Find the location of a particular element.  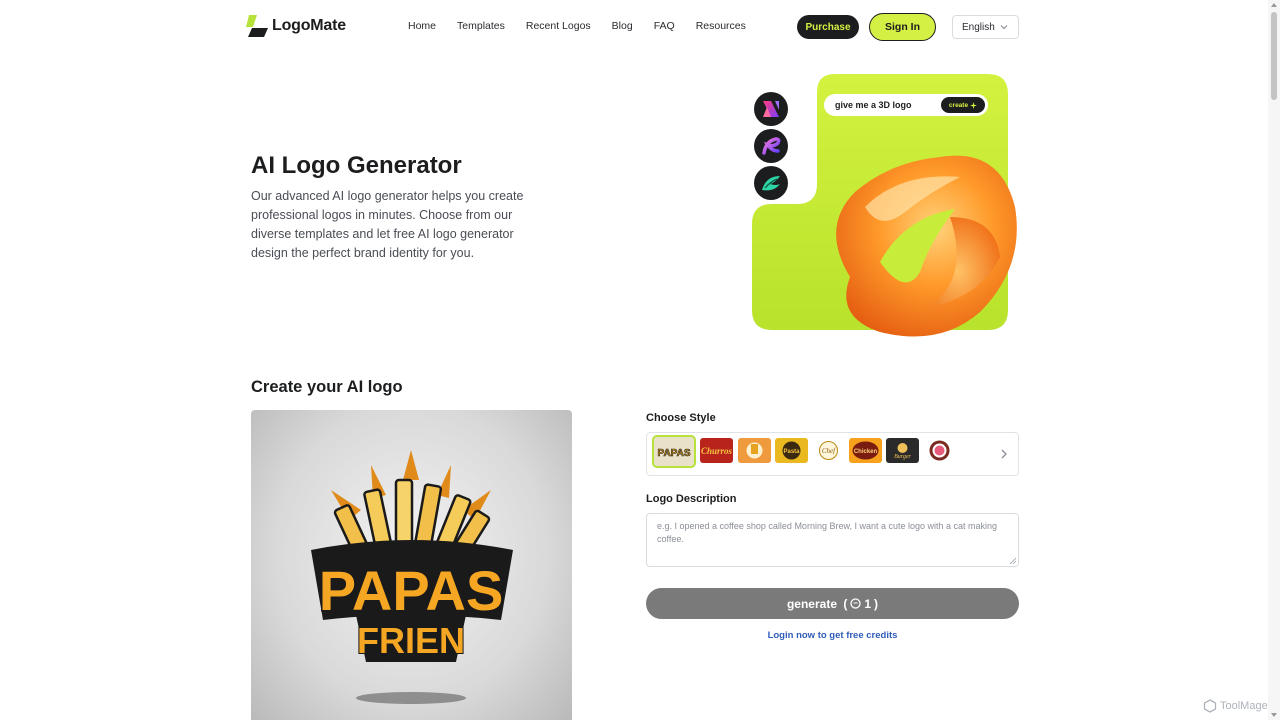

style-thumb-icon: Chef is located at coordinates (828, 450).